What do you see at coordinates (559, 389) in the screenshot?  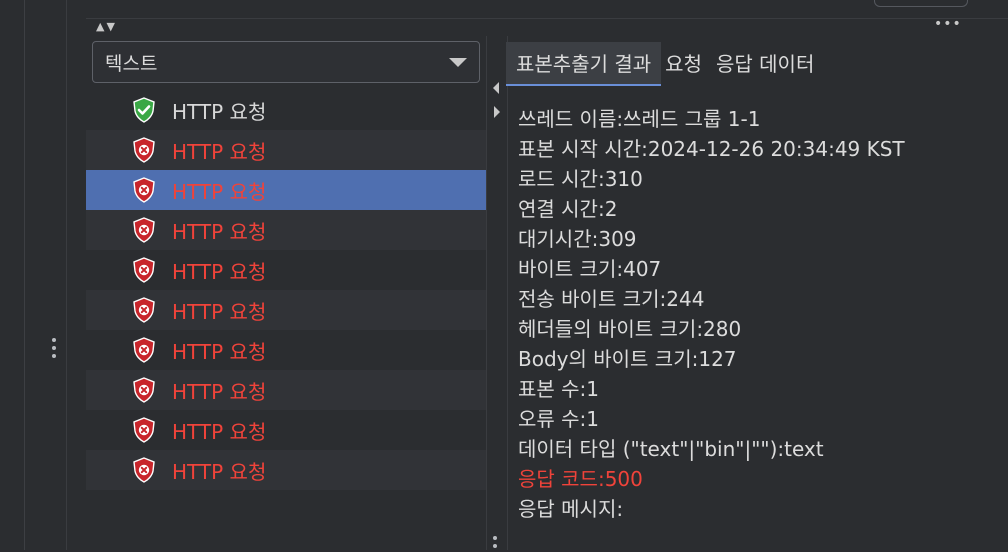 I see `result-line: 표본 수:1` at bounding box center [559, 389].